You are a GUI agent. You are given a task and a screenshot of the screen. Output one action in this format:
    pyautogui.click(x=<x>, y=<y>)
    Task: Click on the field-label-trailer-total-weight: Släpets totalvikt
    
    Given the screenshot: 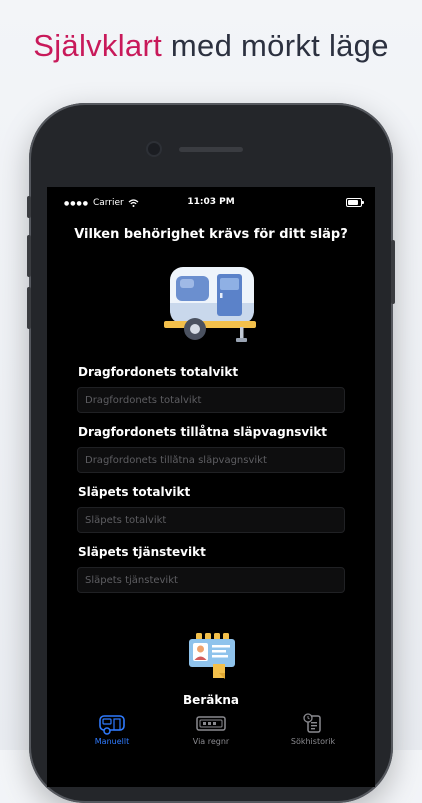 What is the action you would take?
    pyautogui.click(x=134, y=492)
    